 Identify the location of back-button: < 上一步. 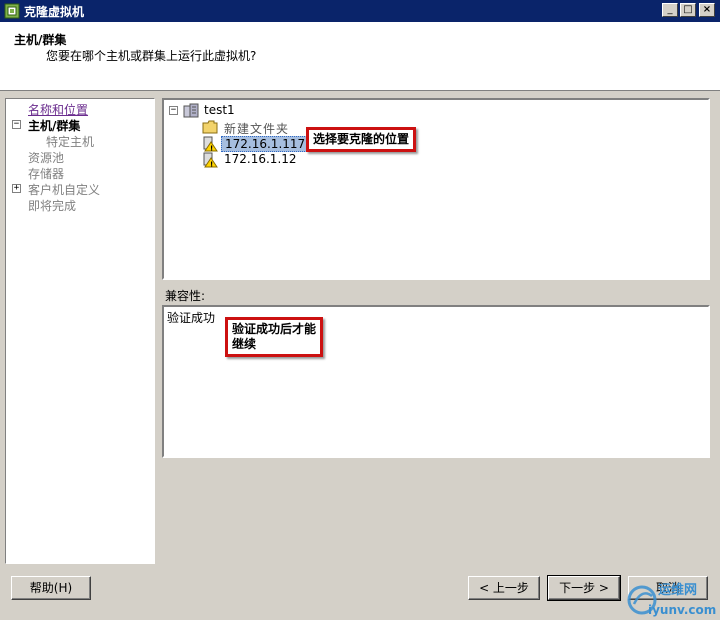
(504, 588).